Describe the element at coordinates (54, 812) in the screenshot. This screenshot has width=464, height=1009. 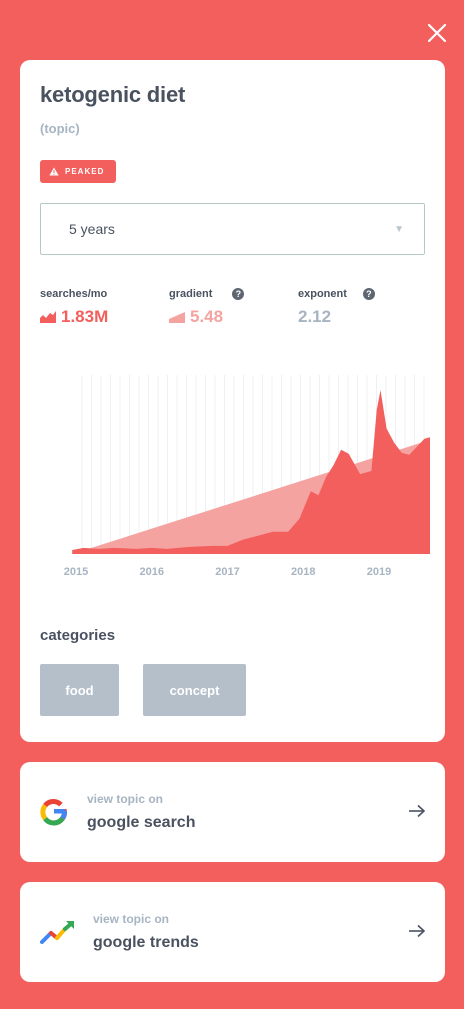
I see `google-icon` at that location.